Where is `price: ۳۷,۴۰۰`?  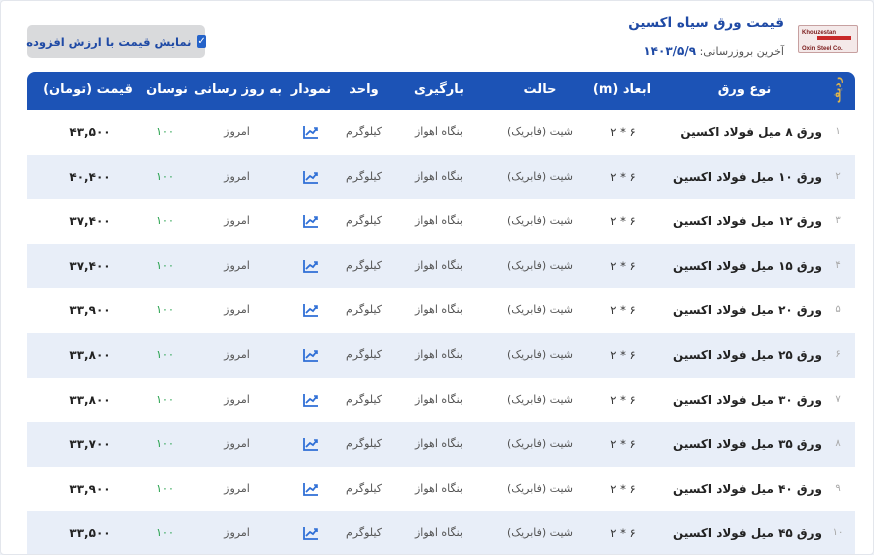
price: ۳۷,۴۰۰ is located at coordinates (90, 221).